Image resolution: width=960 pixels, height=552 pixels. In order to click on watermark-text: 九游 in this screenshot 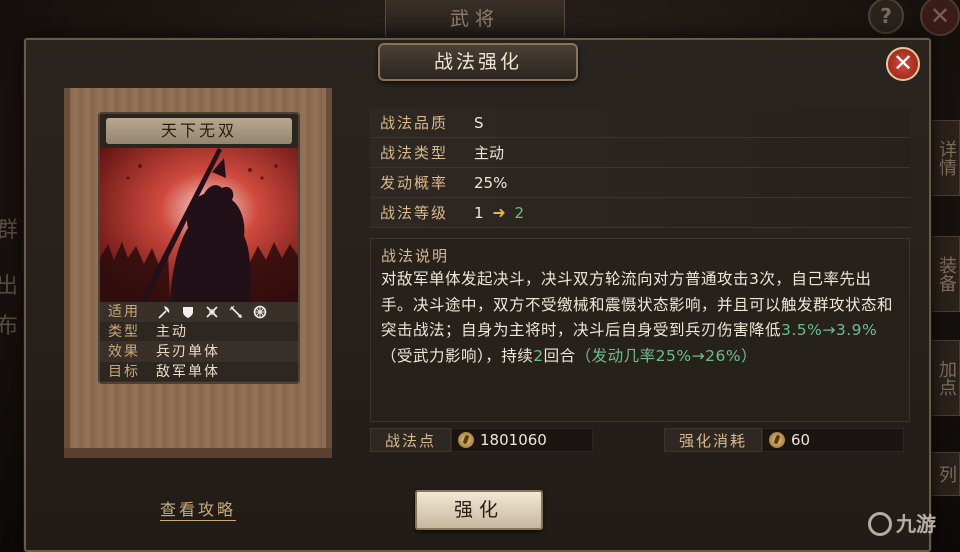, I will do `click(916, 524)`.